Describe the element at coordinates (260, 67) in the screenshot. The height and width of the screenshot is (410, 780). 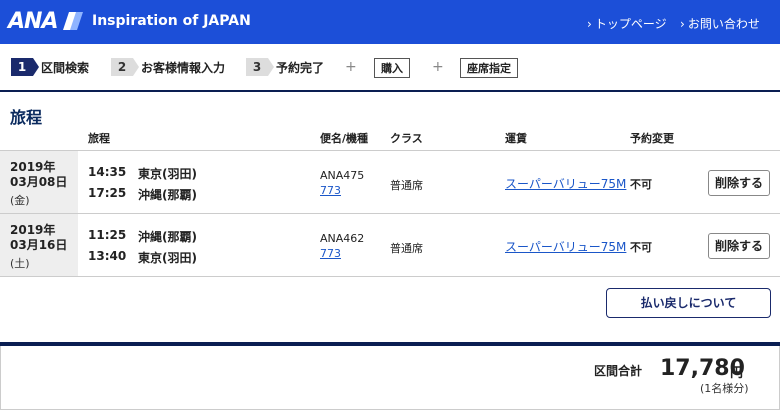
I see `step-number: 3` at that location.